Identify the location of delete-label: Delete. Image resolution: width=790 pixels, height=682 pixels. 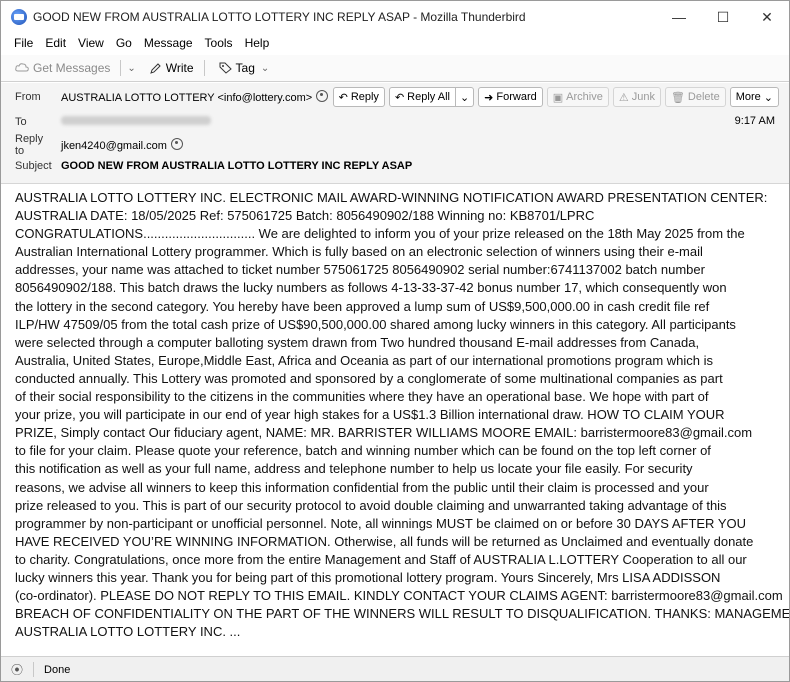
(703, 97).